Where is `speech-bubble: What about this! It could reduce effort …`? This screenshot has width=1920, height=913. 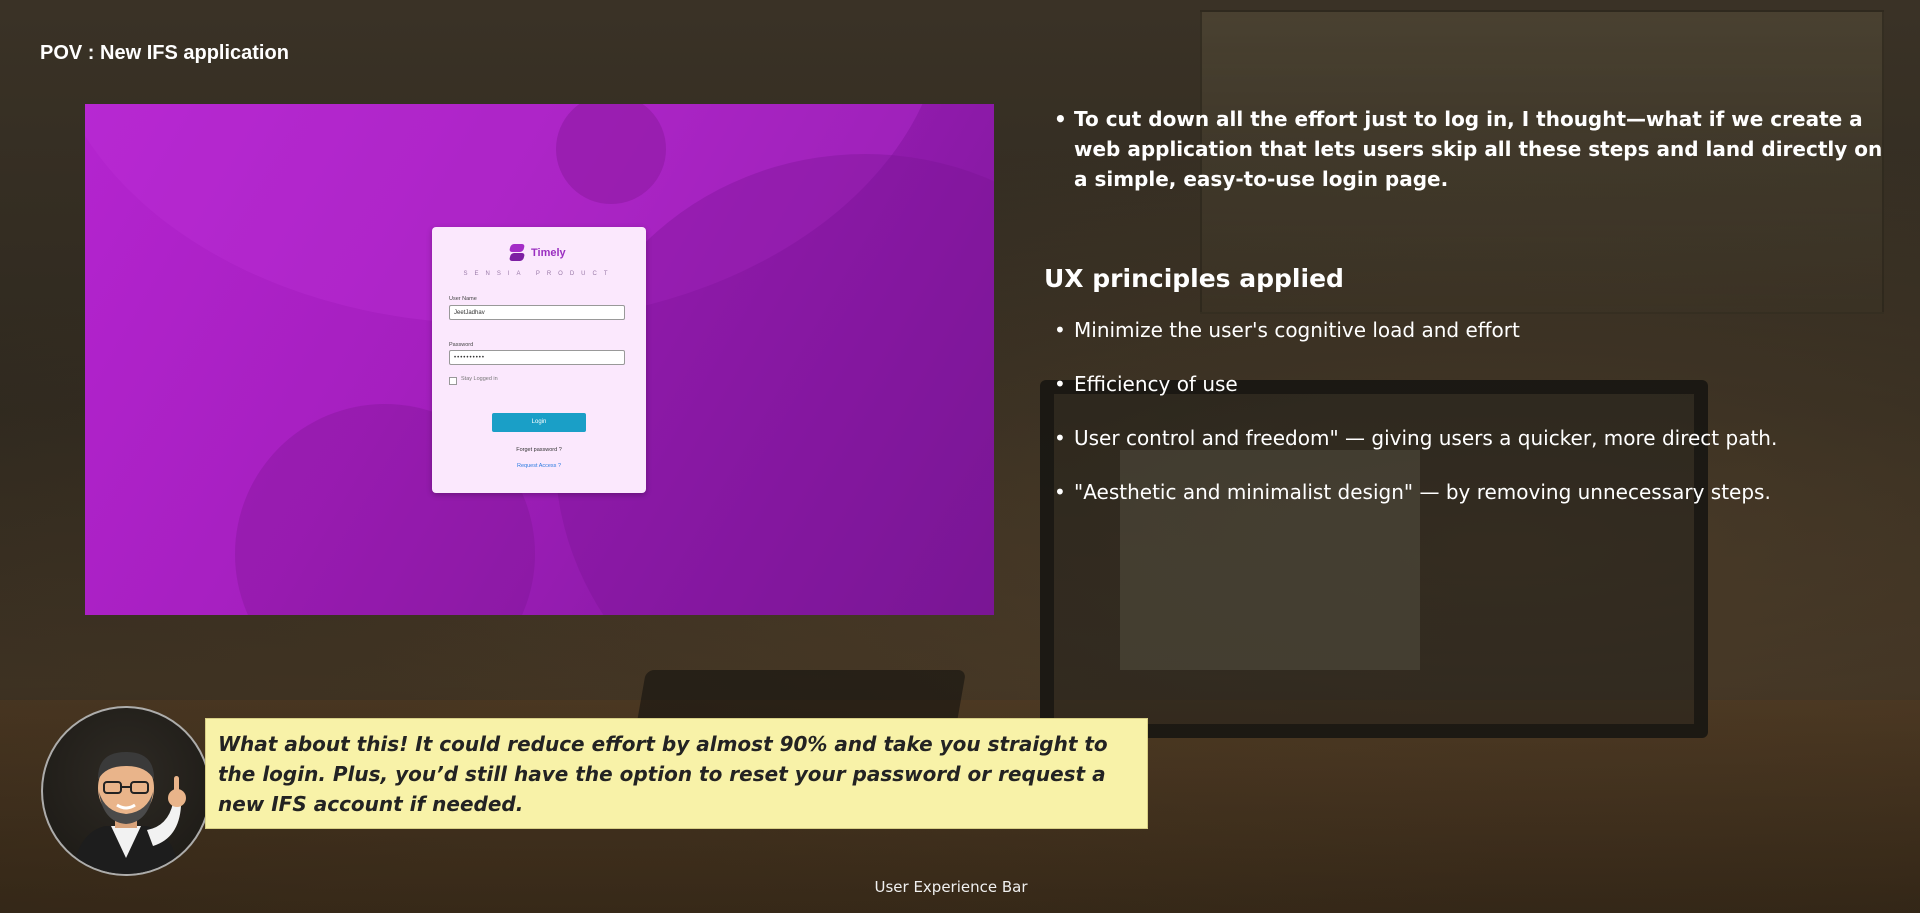 speech-bubble: What about this! It could reduce effort … is located at coordinates (676, 773).